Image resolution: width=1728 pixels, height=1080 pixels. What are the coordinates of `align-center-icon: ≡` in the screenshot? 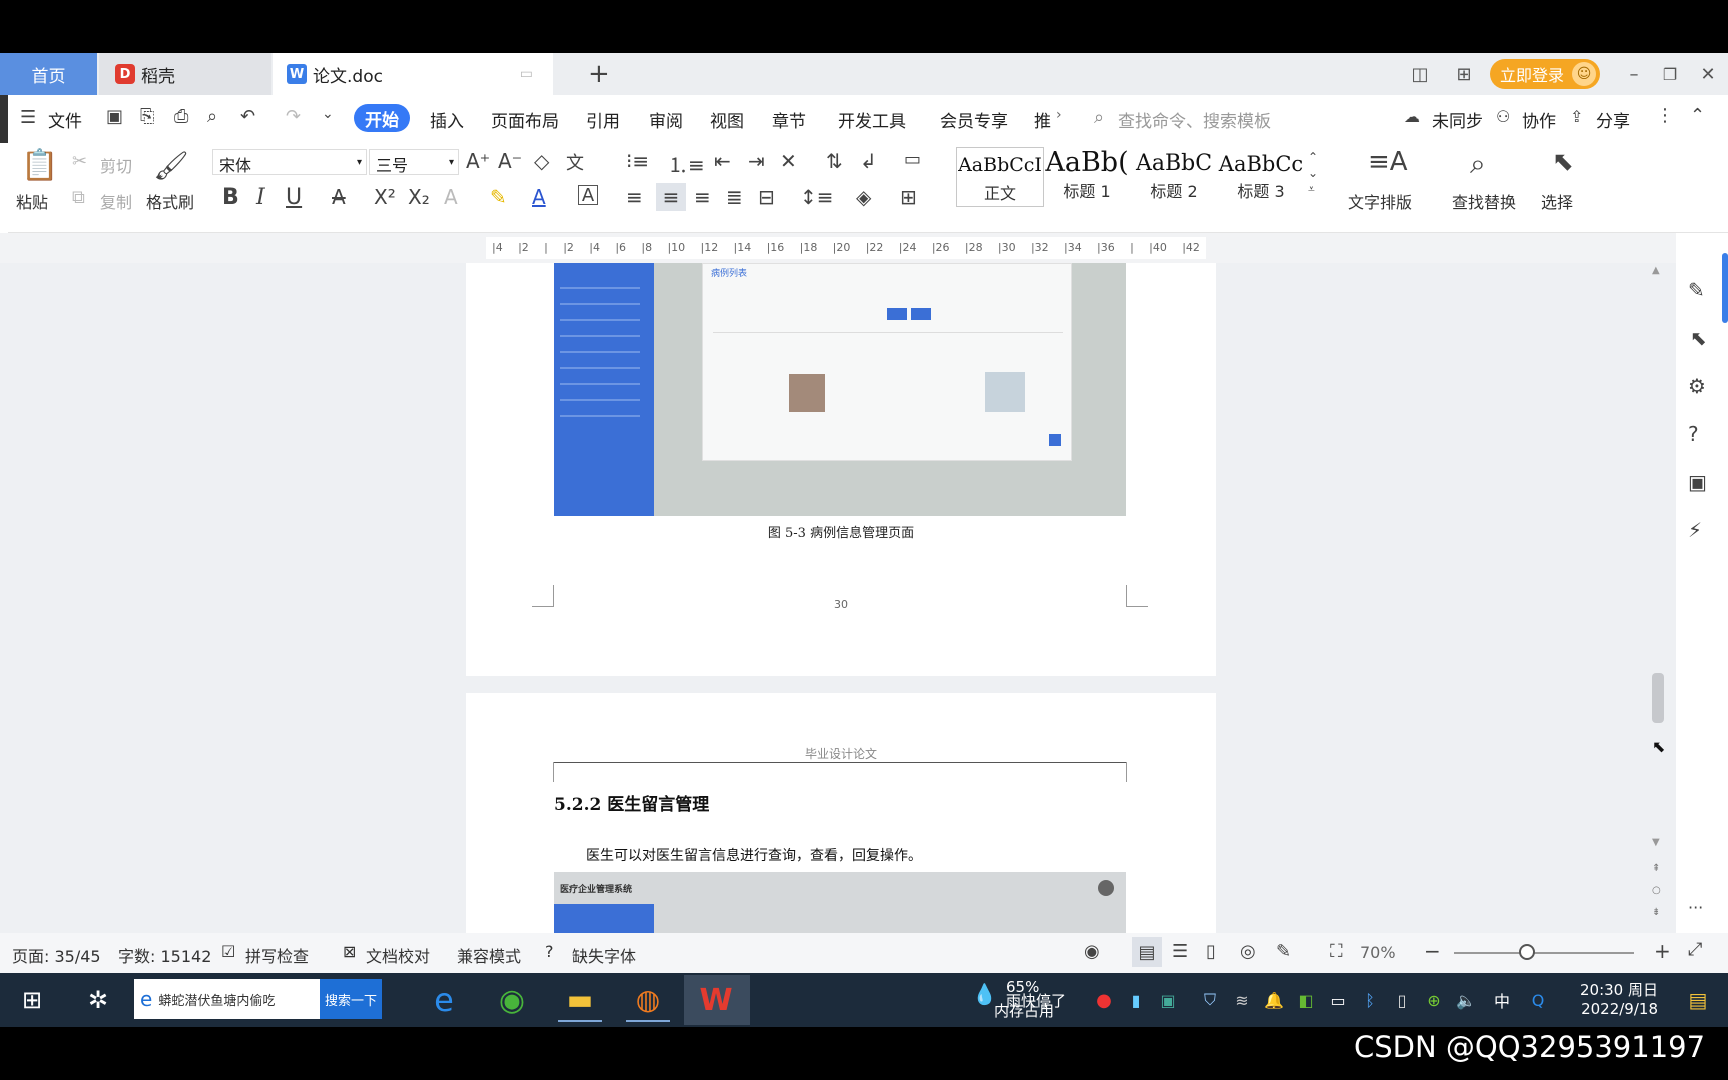 It's located at (671, 197).